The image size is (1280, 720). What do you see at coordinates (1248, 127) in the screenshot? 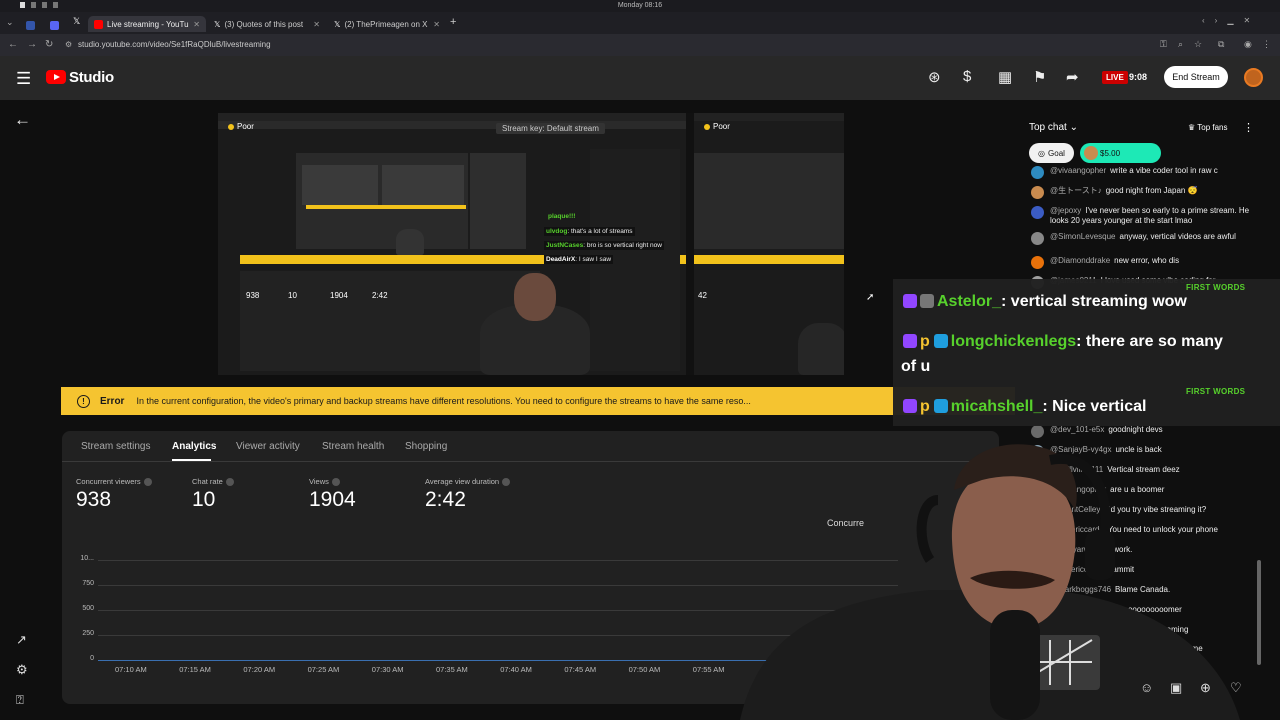
I see `chat-more-icon: ⋮` at bounding box center [1248, 127].